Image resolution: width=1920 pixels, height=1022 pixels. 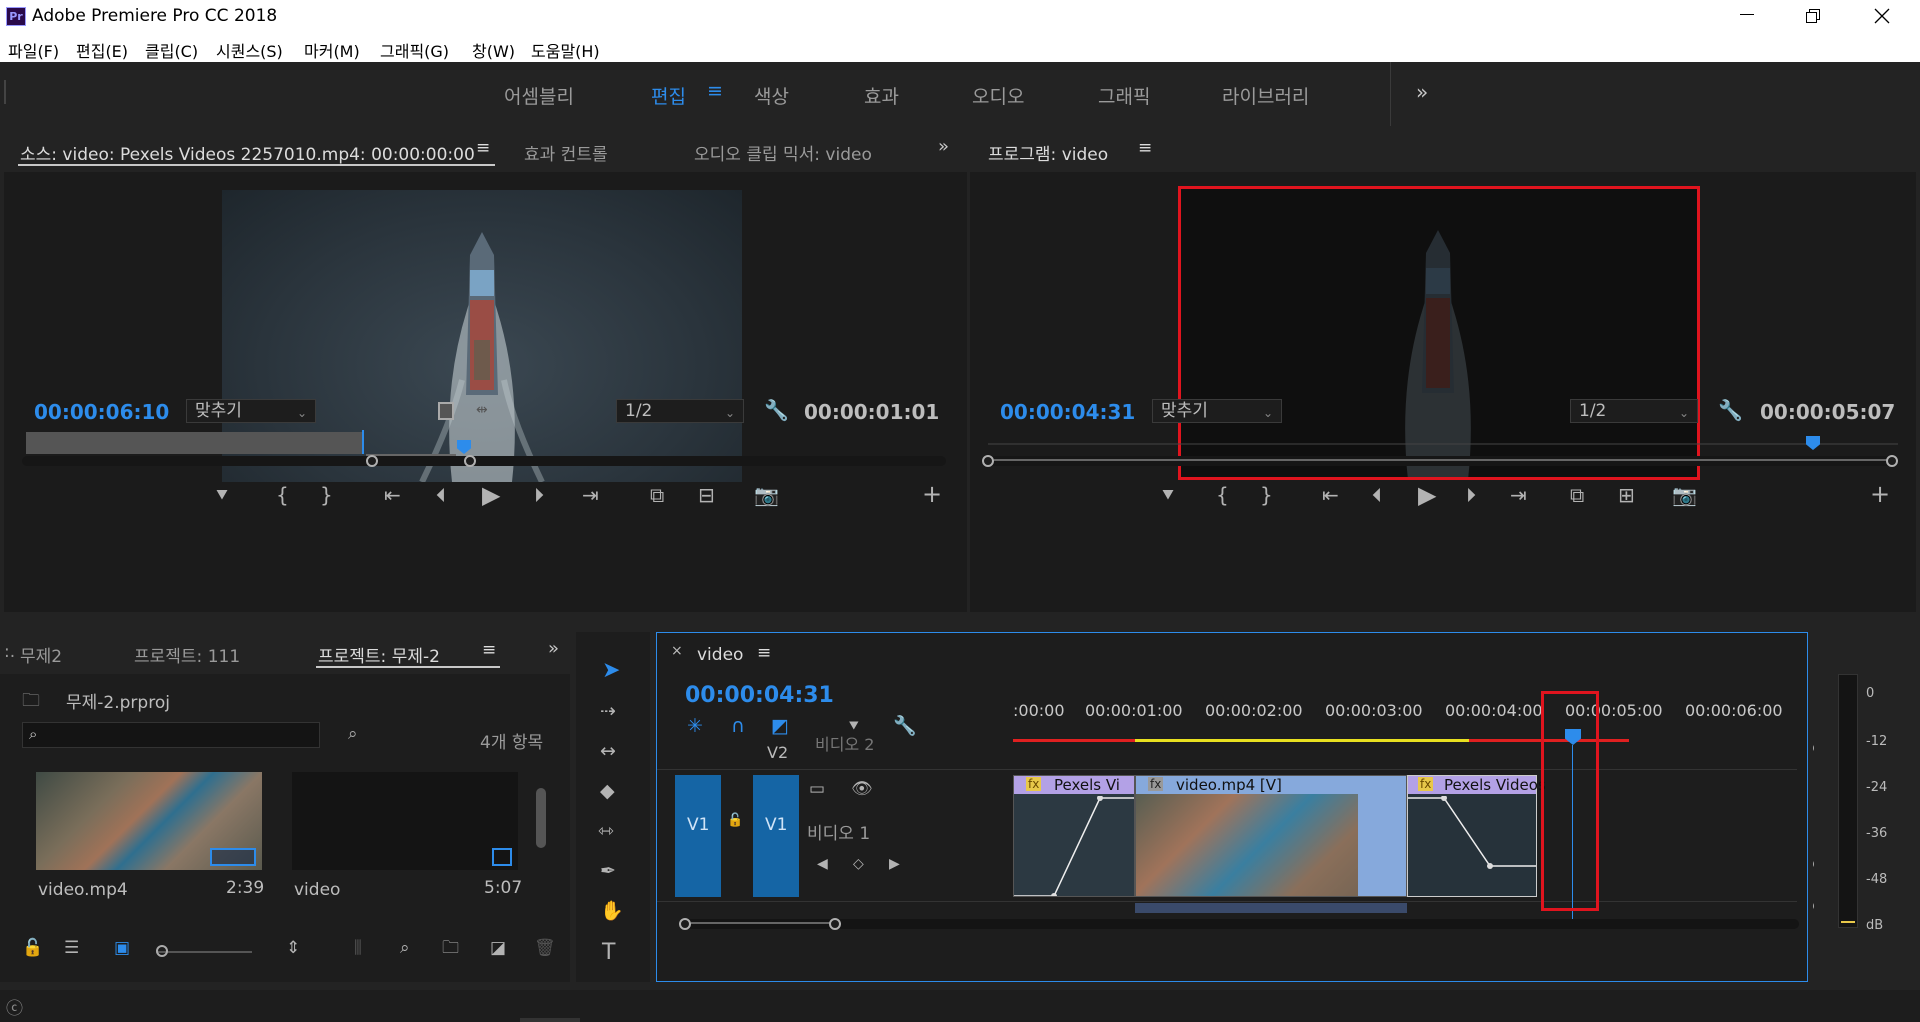 What do you see at coordinates (766, 495) in the screenshot?
I see `export-frame-icon: 📷` at bounding box center [766, 495].